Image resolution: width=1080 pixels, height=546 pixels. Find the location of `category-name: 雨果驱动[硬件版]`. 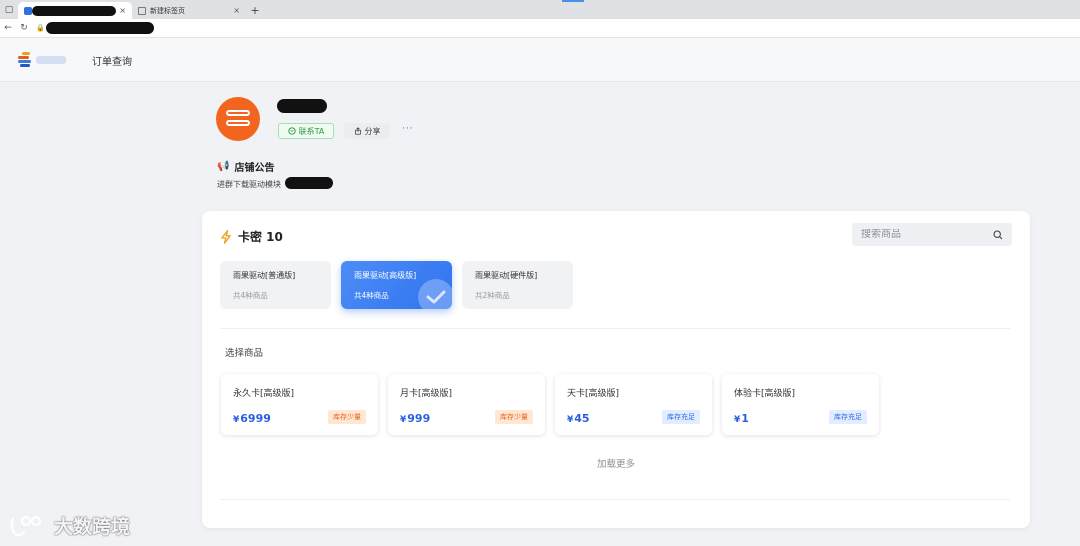

category-name: 雨果驱动[硬件版] is located at coordinates (506, 275).